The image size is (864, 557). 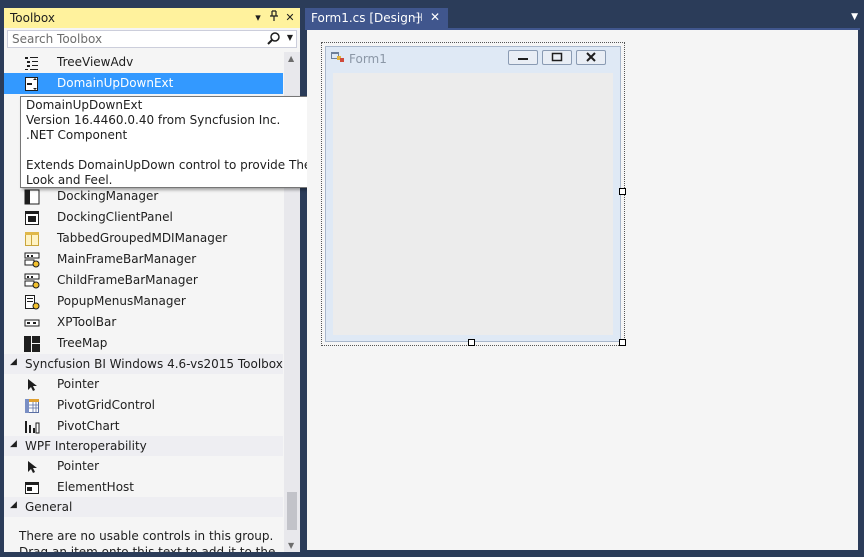 I want to click on toolbox-item-label: ChildFrameBarManager, so click(x=127, y=280).